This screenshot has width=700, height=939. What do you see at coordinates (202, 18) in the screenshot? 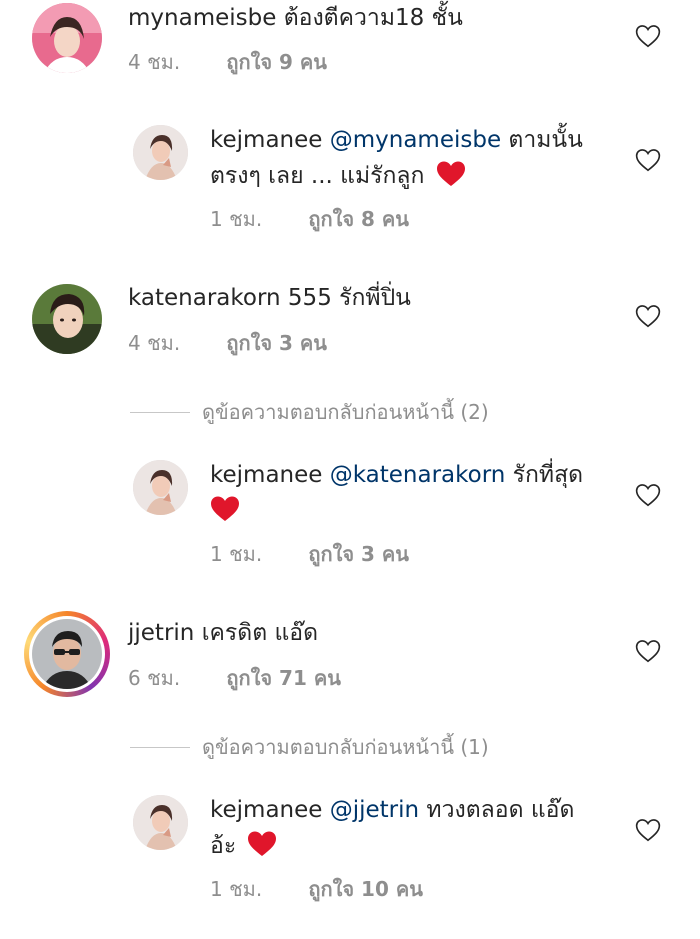
I see `comment-username: mynameisbe` at bounding box center [202, 18].